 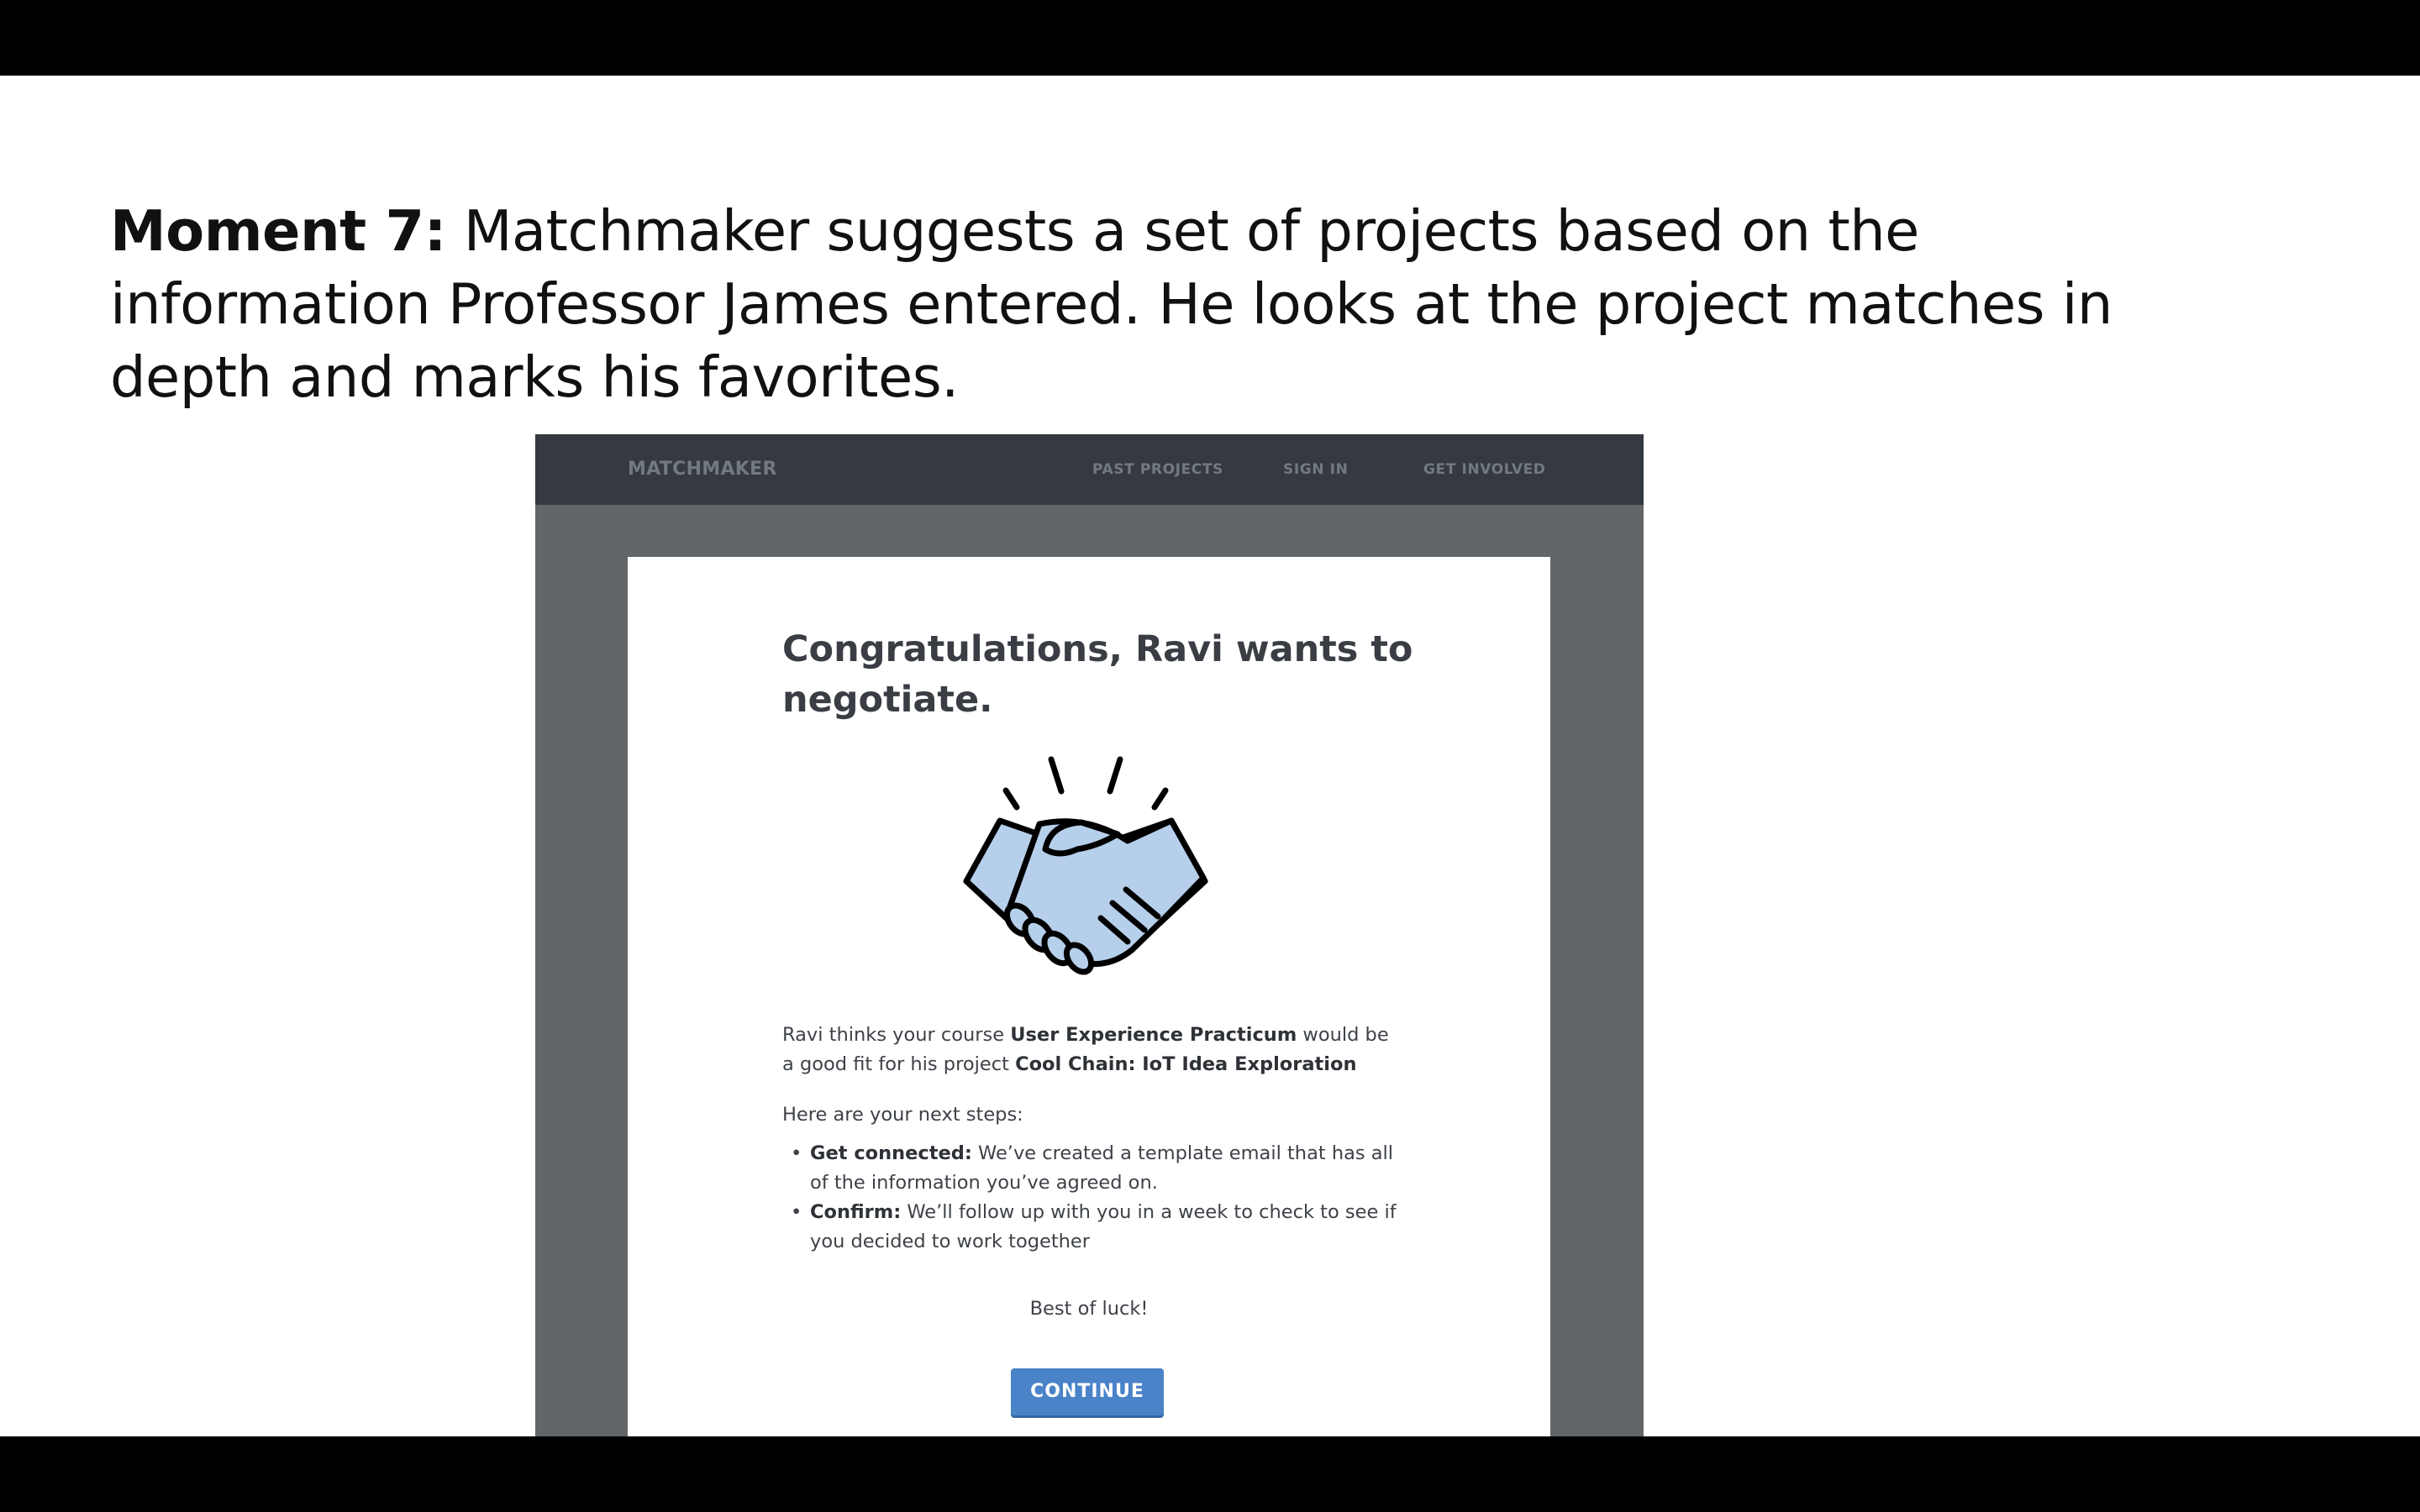 I want to click on bottom-letterbox, so click(x=1210, y=1474).